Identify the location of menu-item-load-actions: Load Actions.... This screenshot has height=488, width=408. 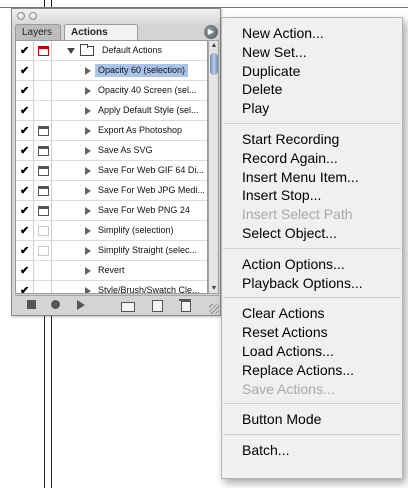
(288, 351).